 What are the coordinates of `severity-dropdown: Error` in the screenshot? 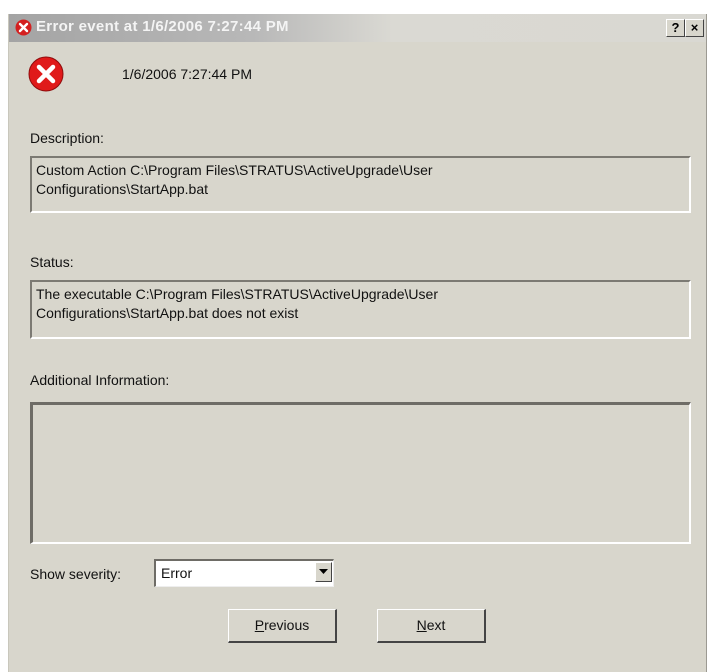 It's located at (244, 573).